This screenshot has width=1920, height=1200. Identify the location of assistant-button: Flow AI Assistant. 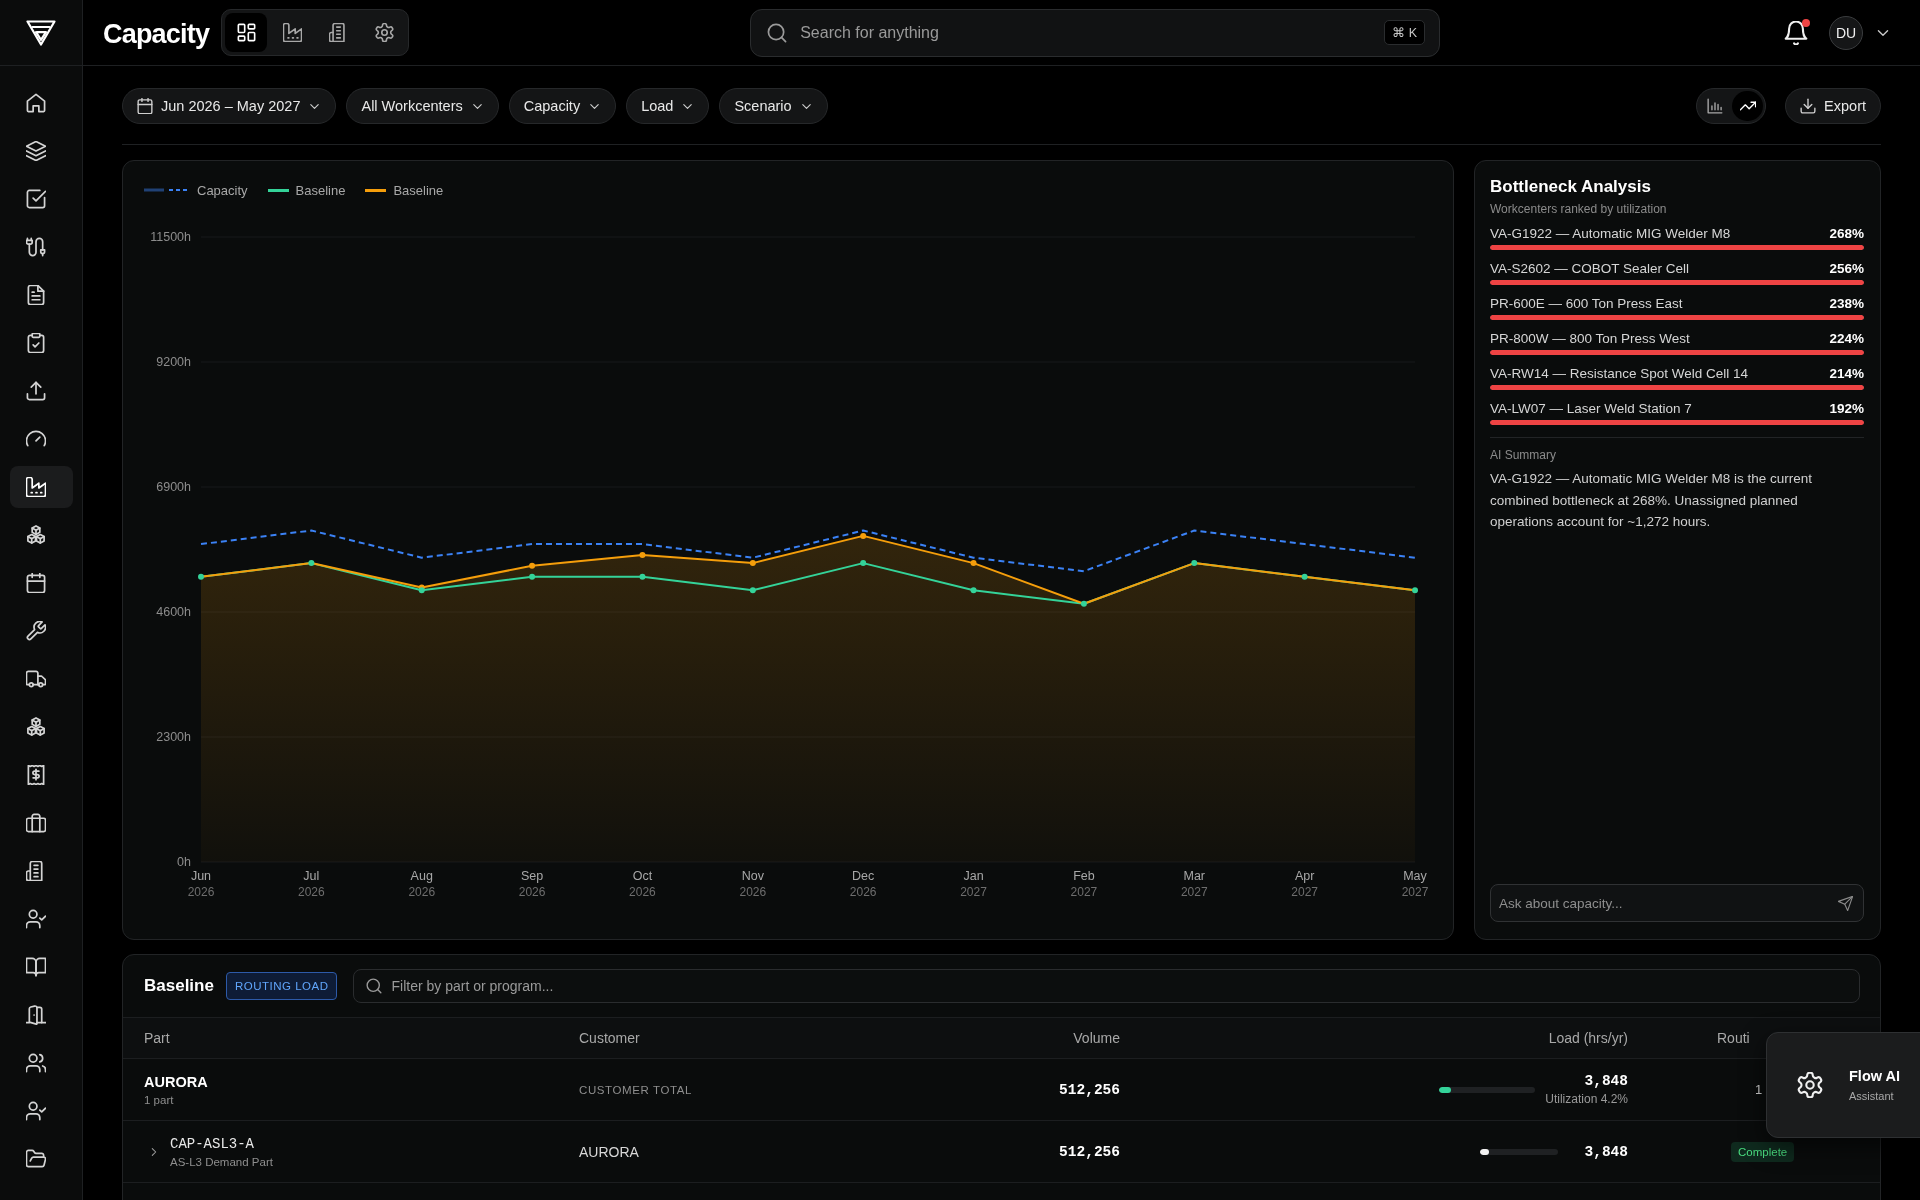
(1843, 1085).